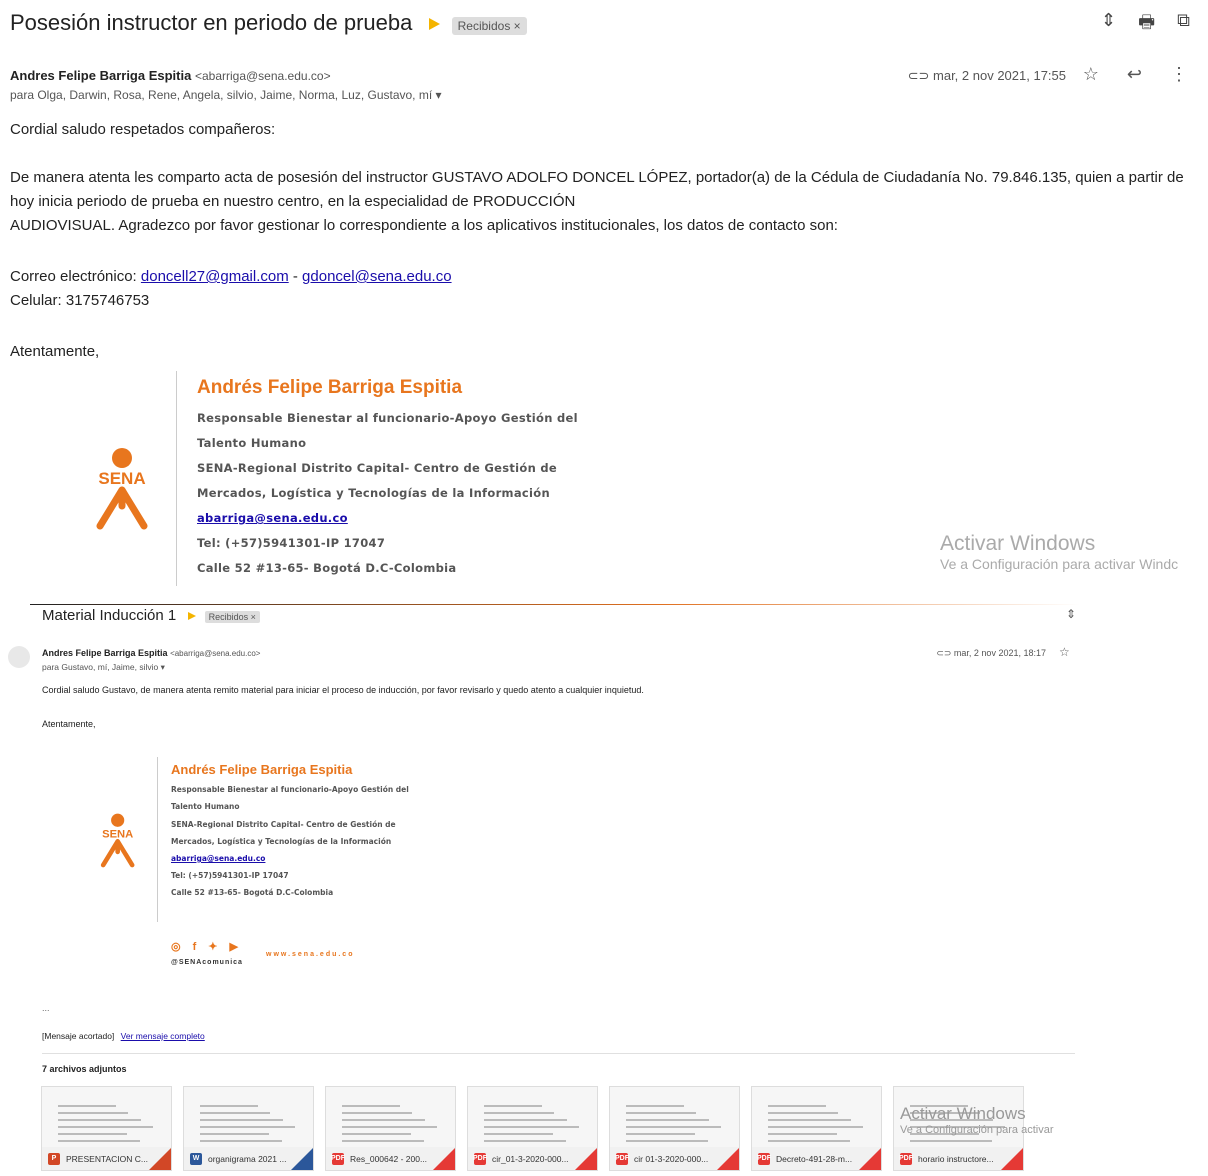 This screenshot has height=1176, width=1208. I want to click on contact-email-link-2: gdoncel@sena.edu.co, so click(377, 276).